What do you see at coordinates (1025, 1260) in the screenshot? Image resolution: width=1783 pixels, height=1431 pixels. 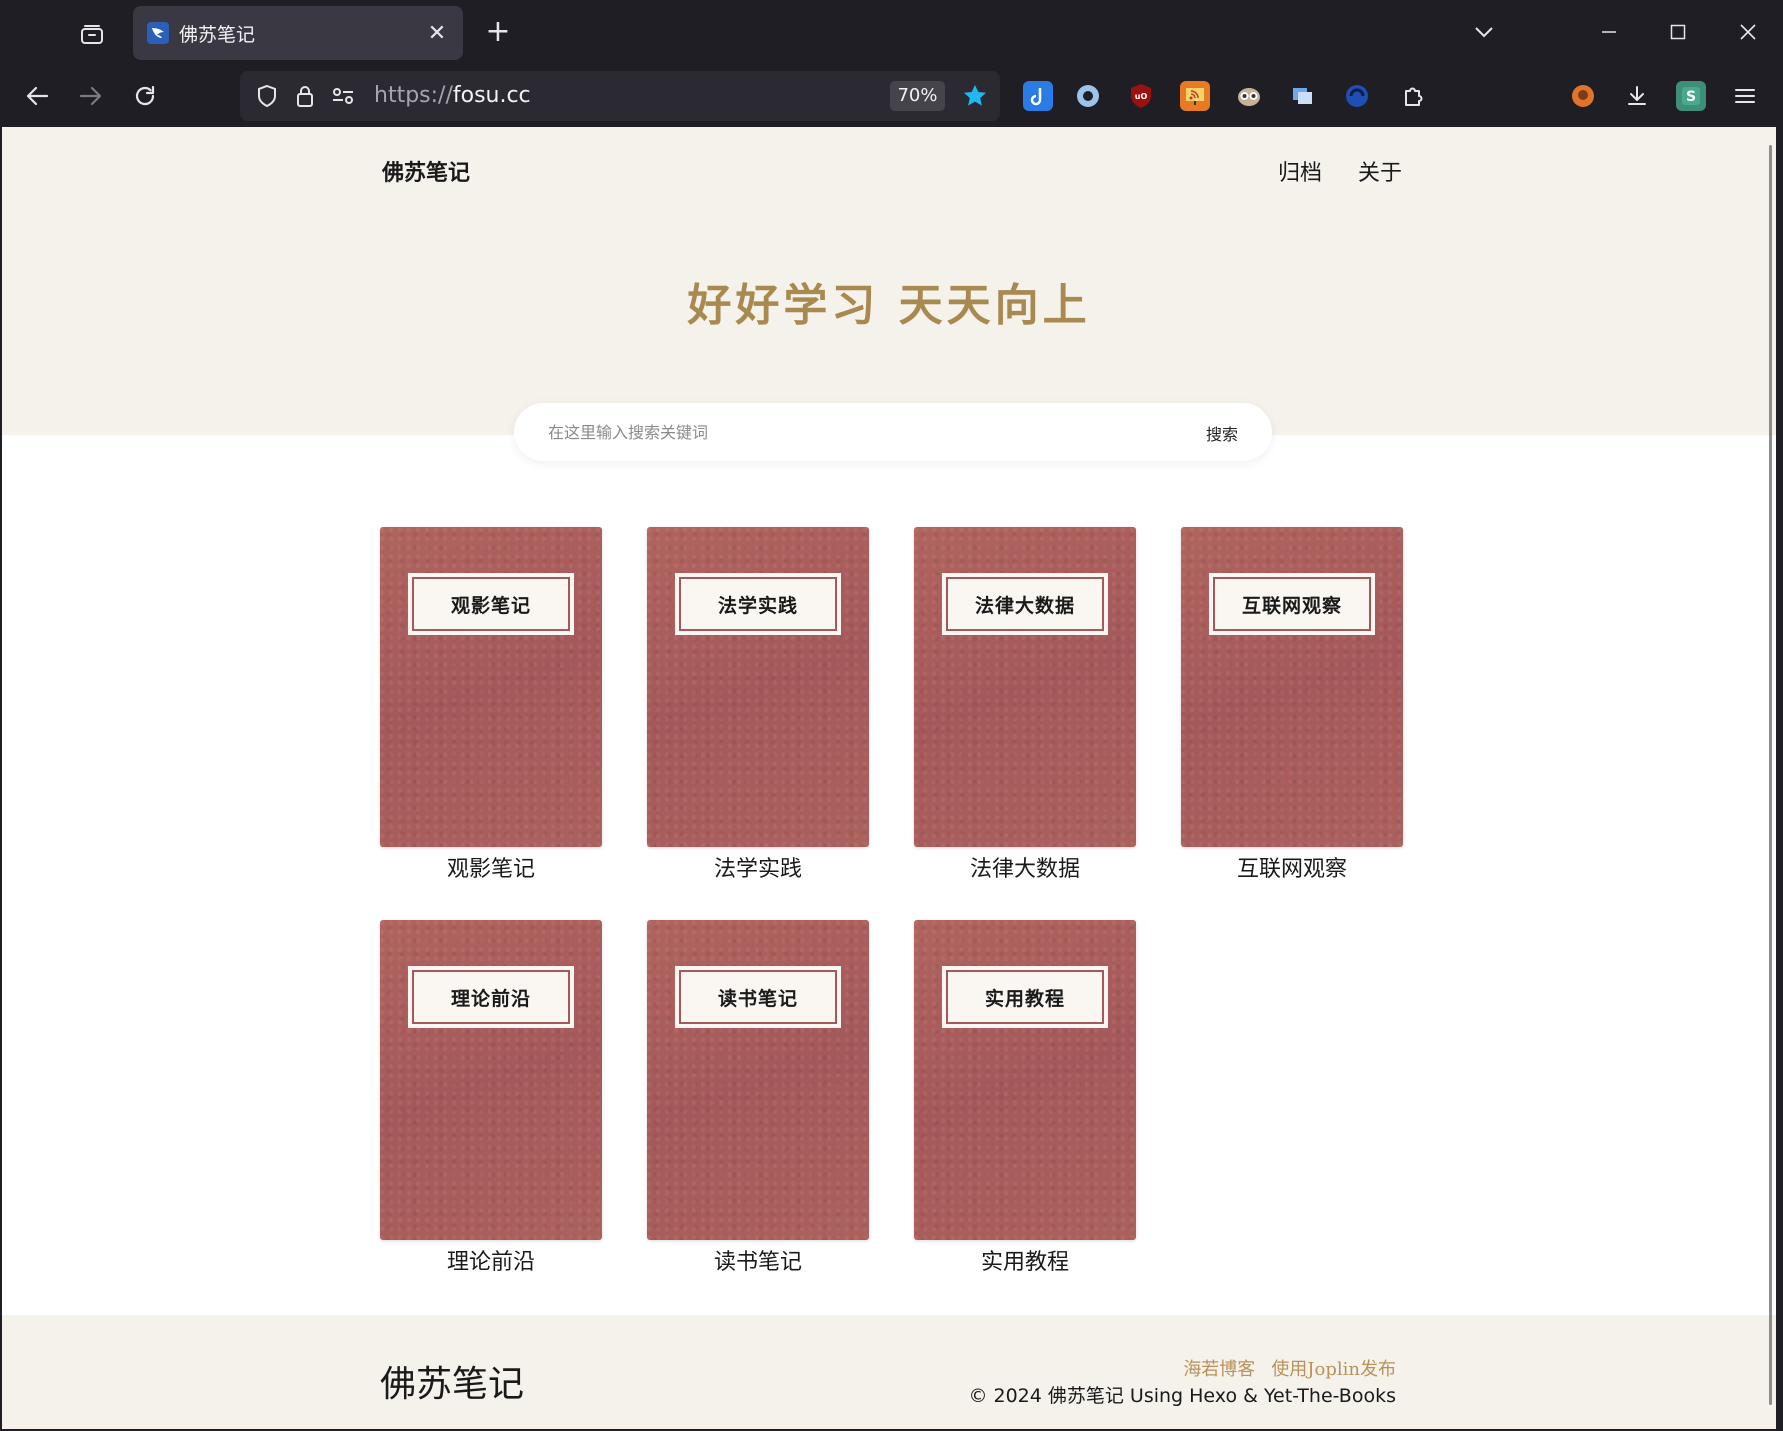 I see `book-caption: 实用教程` at bounding box center [1025, 1260].